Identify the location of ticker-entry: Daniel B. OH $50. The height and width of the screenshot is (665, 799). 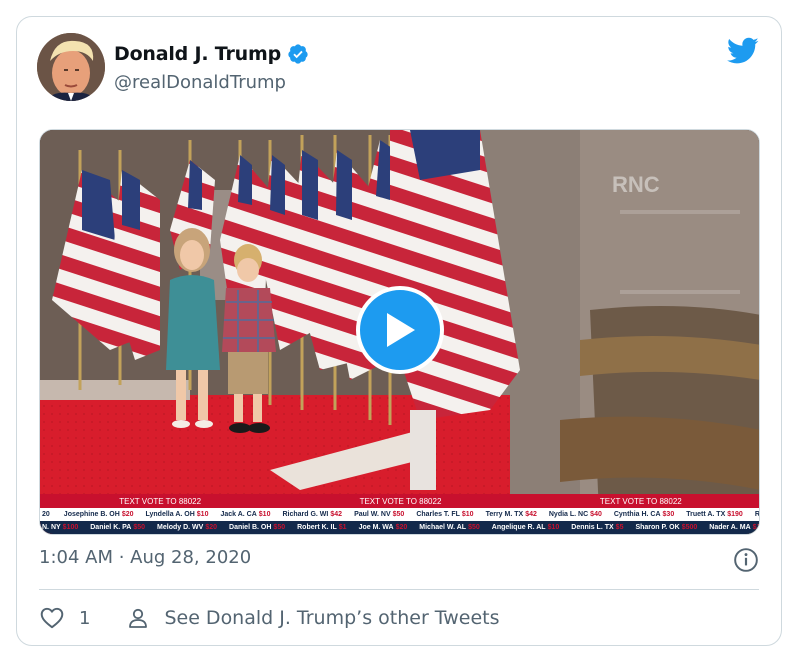
(257, 527).